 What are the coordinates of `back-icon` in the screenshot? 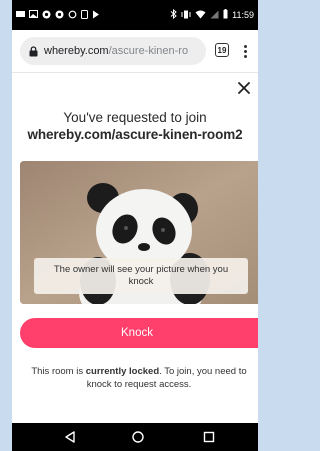 It's located at (70, 437).